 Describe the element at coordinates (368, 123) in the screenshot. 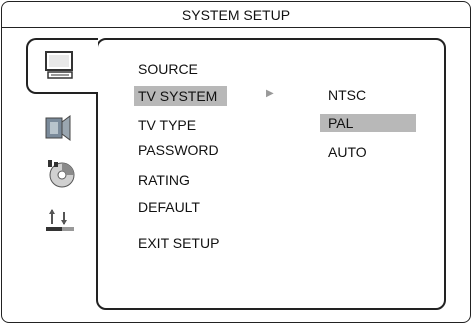

I see `submenu-item-pal: PAL` at that location.